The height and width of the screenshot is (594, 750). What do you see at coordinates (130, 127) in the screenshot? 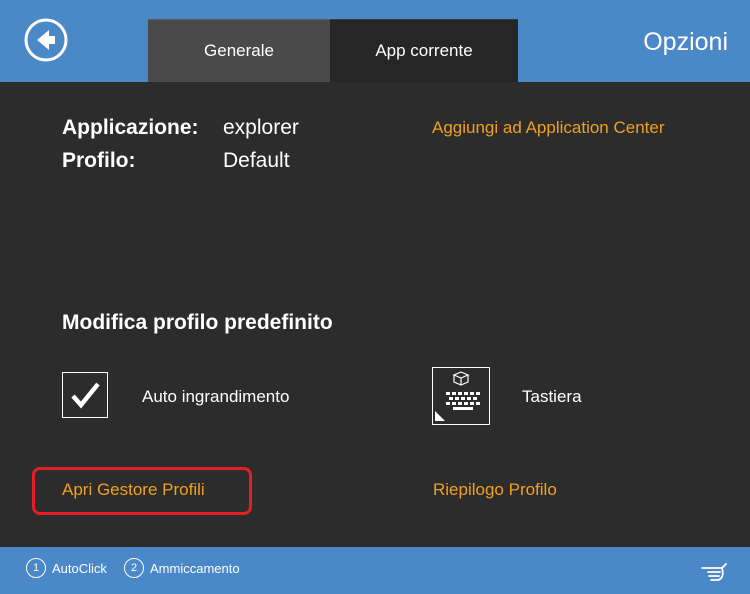
I see `application-label: Applicazione:` at bounding box center [130, 127].